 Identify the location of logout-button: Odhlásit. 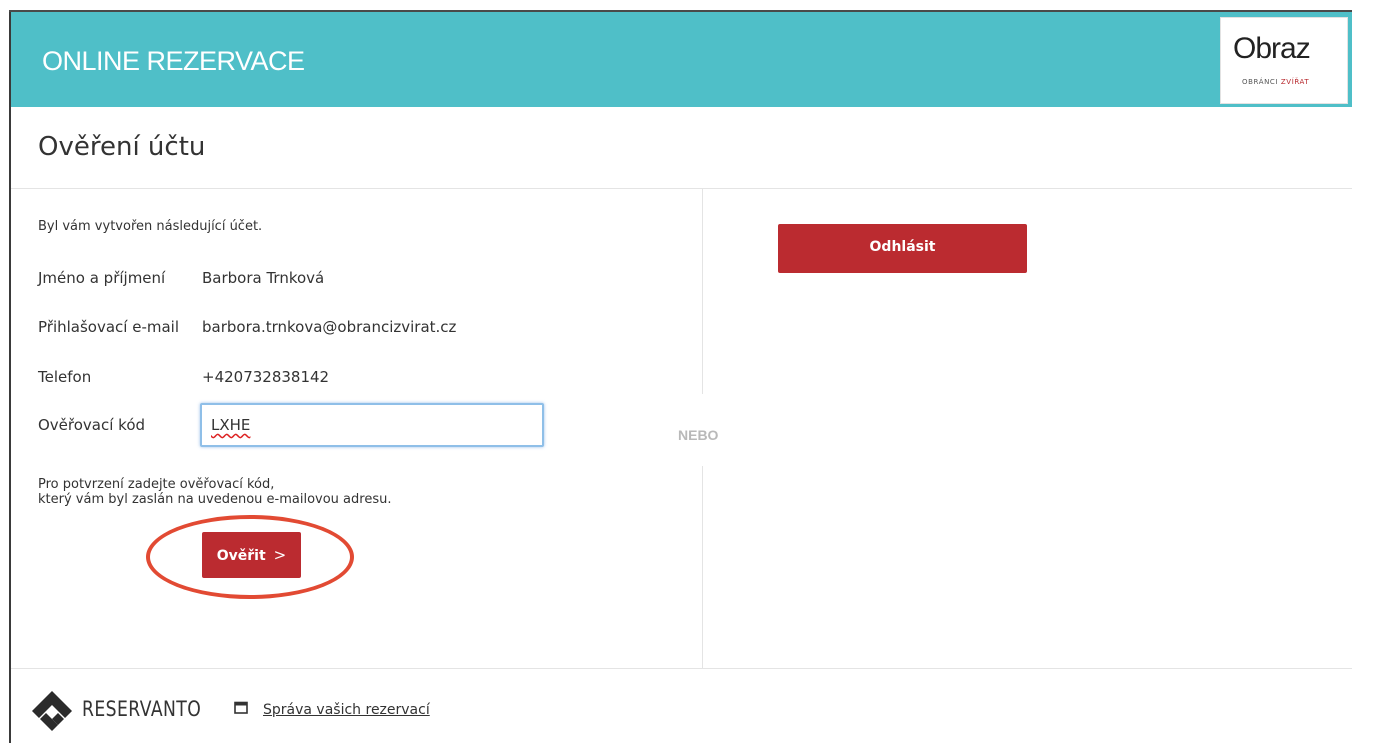
(902, 248).